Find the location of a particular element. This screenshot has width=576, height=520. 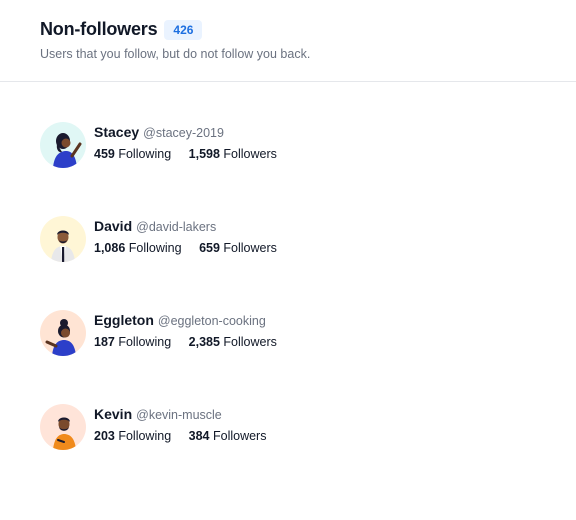

title-row: Non-followers 426 is located at coordinates (121, 29).